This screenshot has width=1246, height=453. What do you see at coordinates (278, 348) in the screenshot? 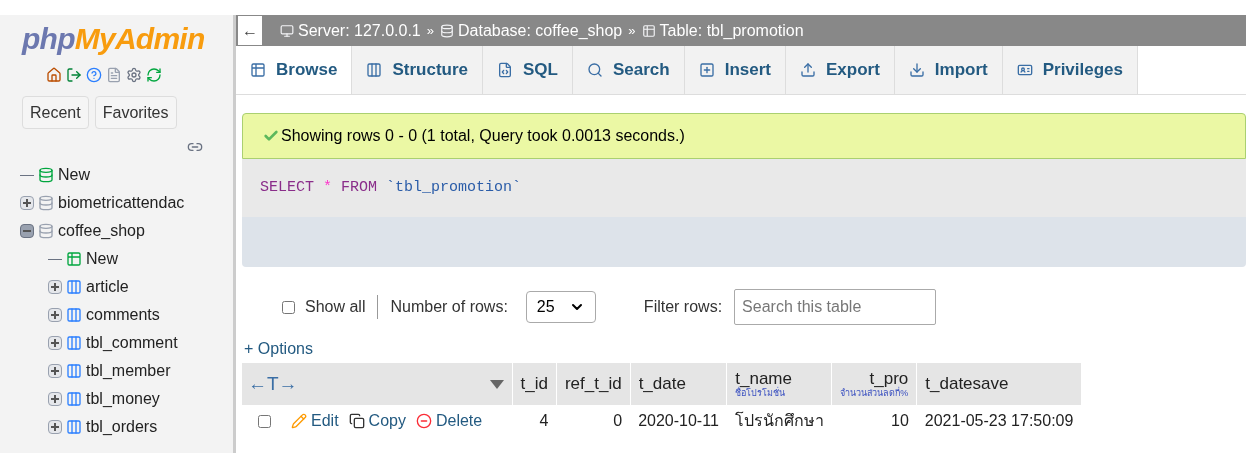
I see `options-link: + Options` at bounding box center [278, 348].